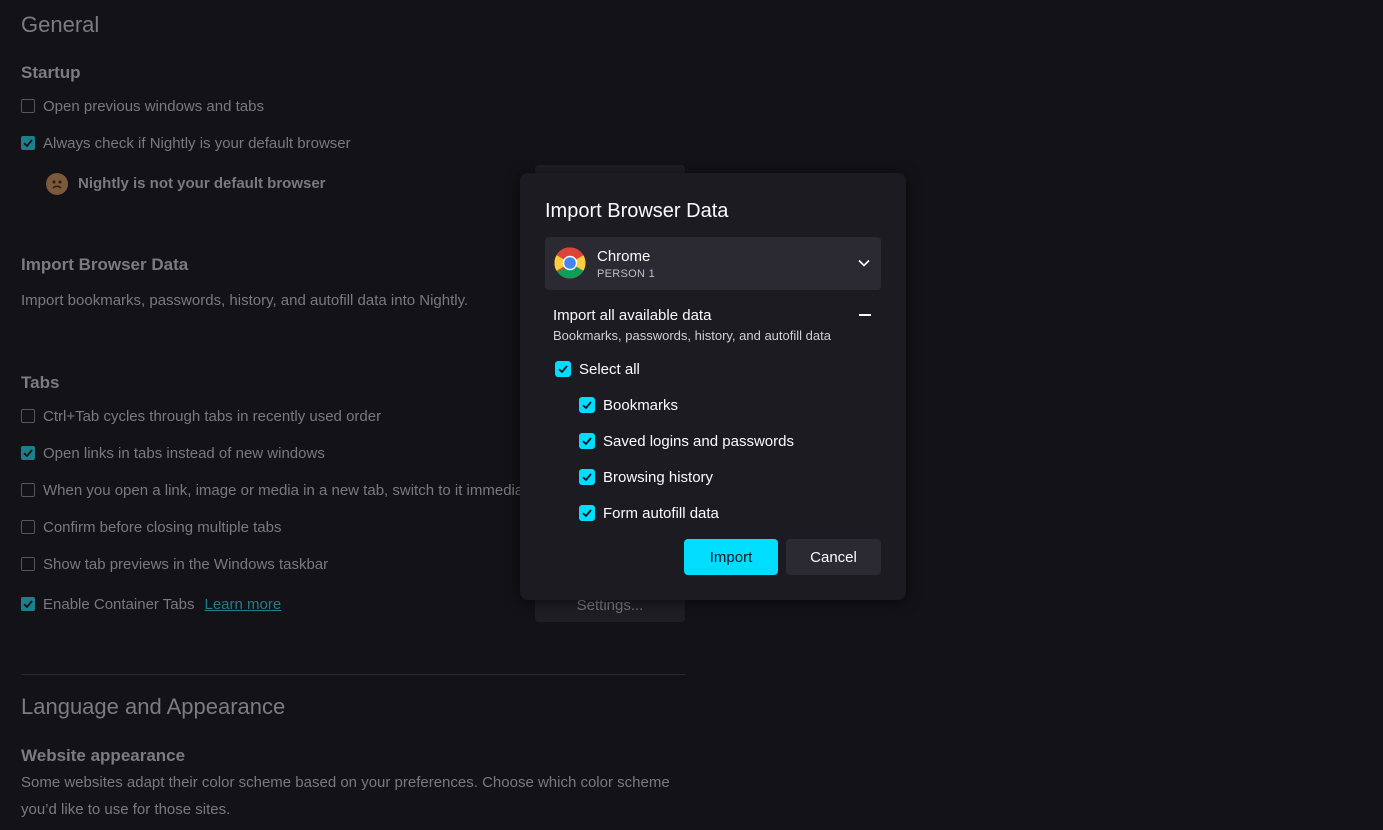  I want to click on general-heading: General, so click(60, 24).